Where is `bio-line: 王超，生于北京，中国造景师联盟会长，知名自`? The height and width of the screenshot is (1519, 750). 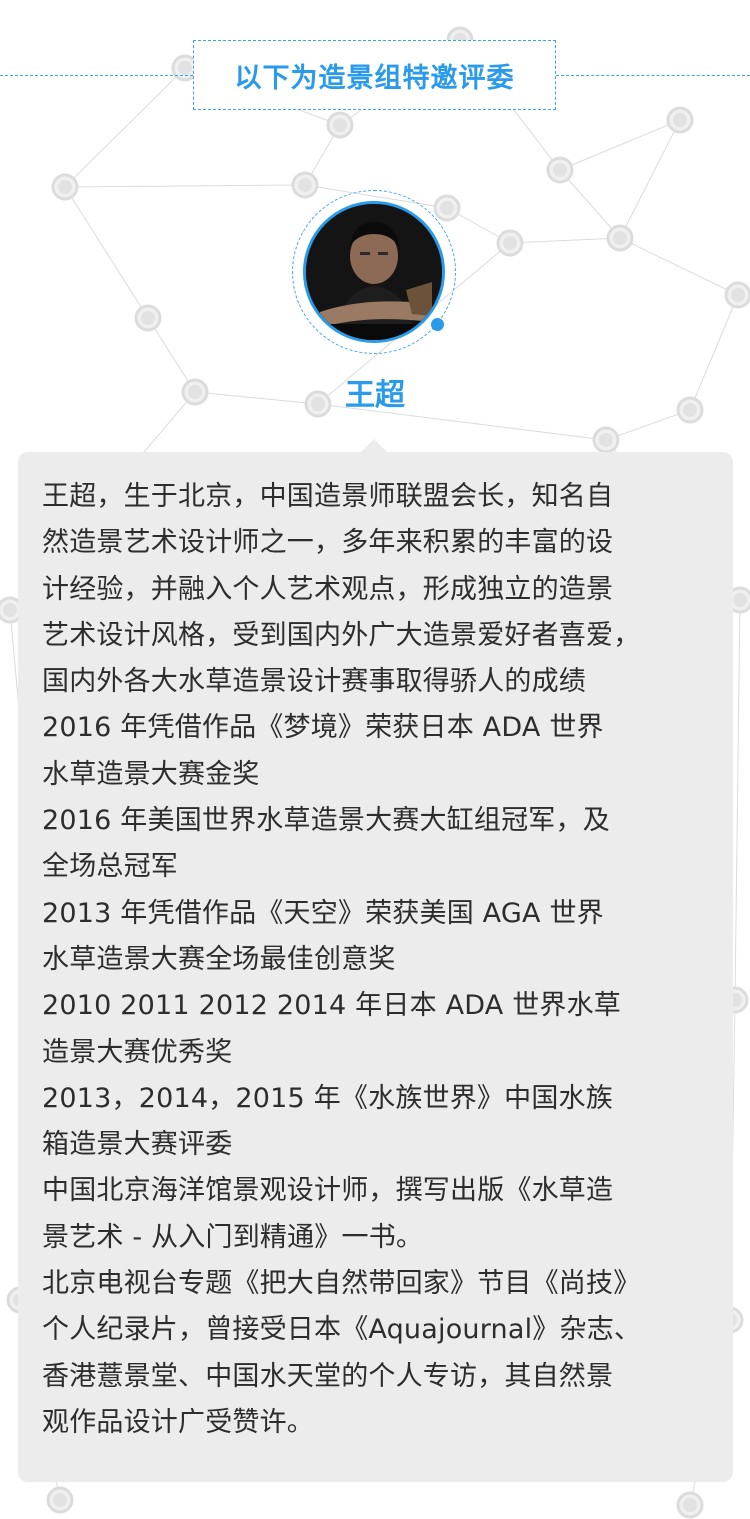
bio-line: 王超，生于北京，中国造景师联盟会长，知名自 is located at coordinates (328, 496).